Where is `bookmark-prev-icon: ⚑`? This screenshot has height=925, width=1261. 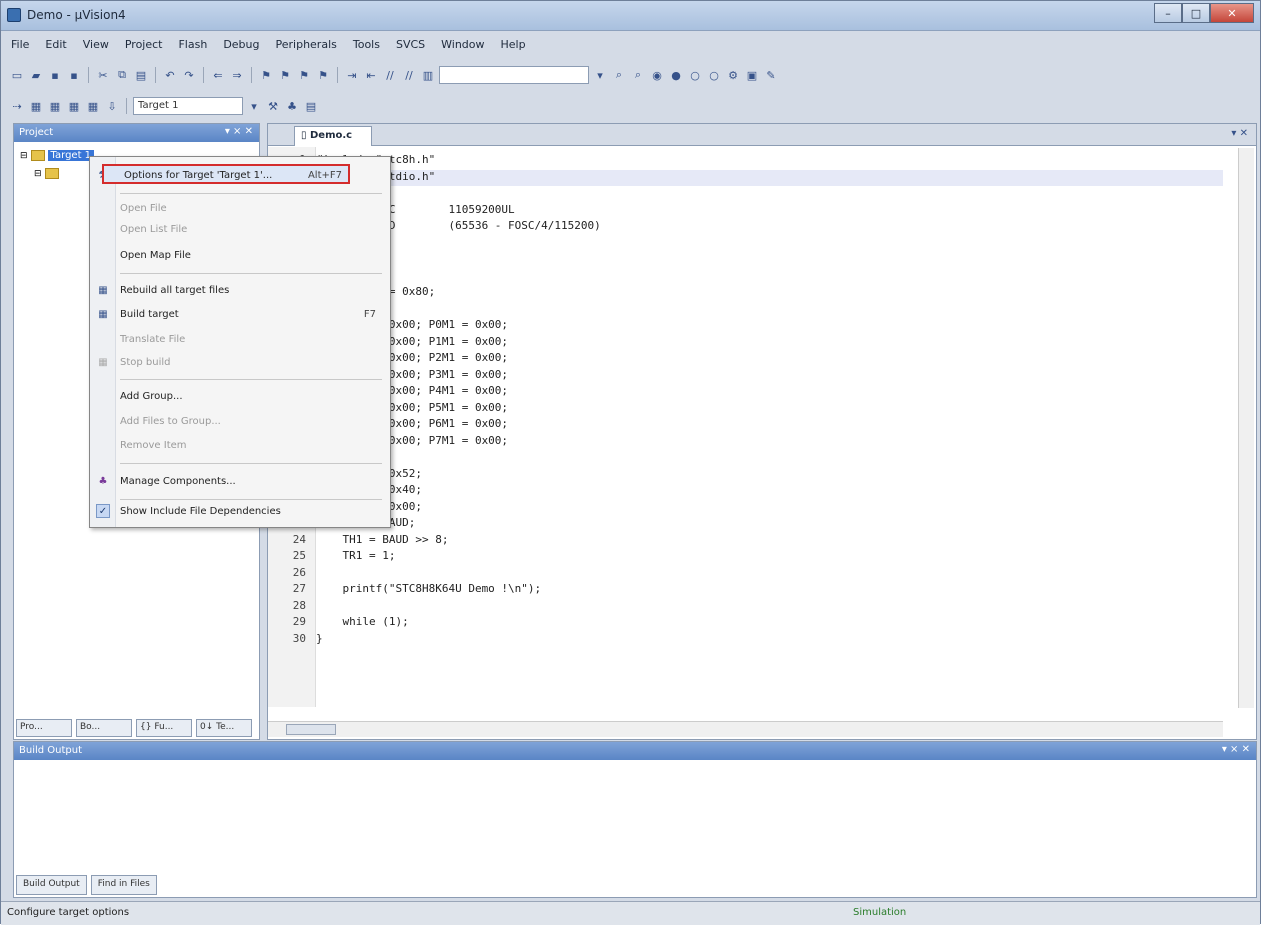
bookmark-prev-icon: ⚑ is located at coordinates (285, 75).